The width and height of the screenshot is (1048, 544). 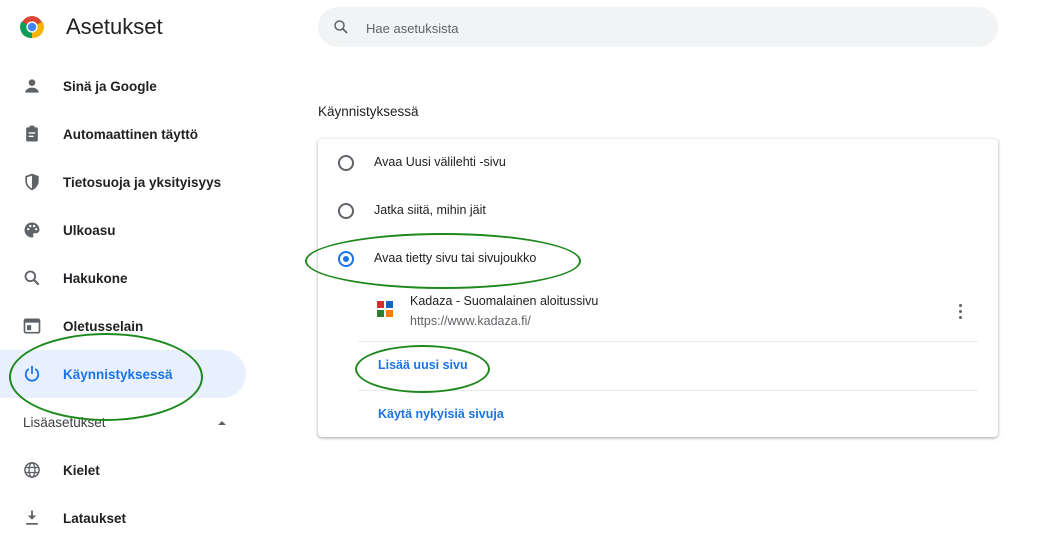 I want to click on header: Asetukset, so click(x=524, y=28).